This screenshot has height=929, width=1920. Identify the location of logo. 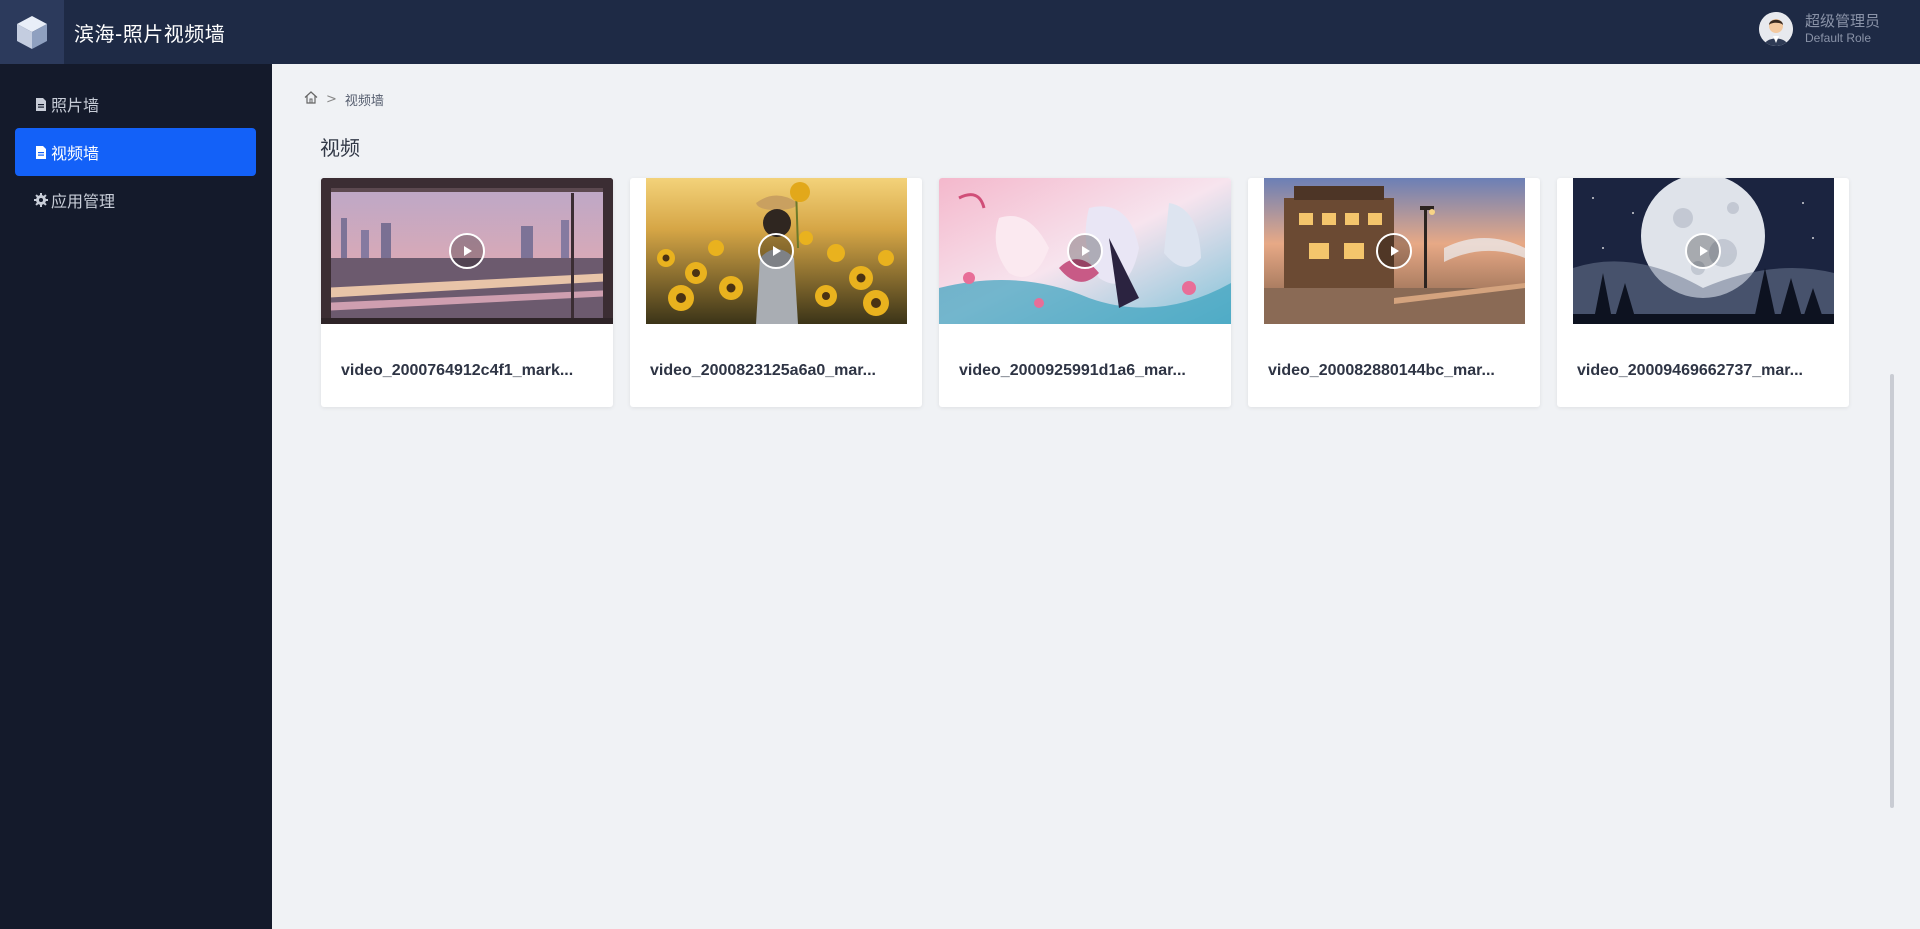
(32, 32).